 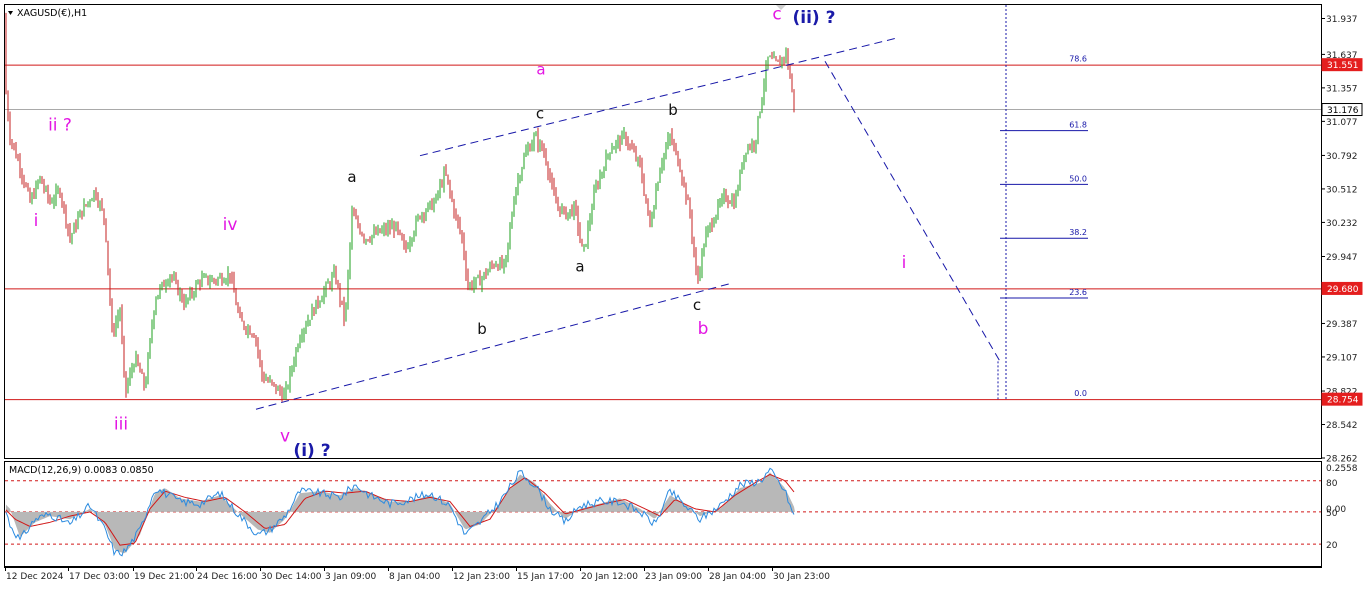 I want to click on wave-label: iv, so click(x=230, y=225).